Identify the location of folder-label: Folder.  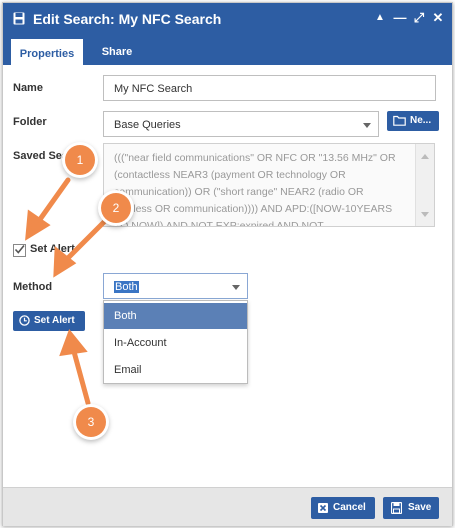
(30, 122).